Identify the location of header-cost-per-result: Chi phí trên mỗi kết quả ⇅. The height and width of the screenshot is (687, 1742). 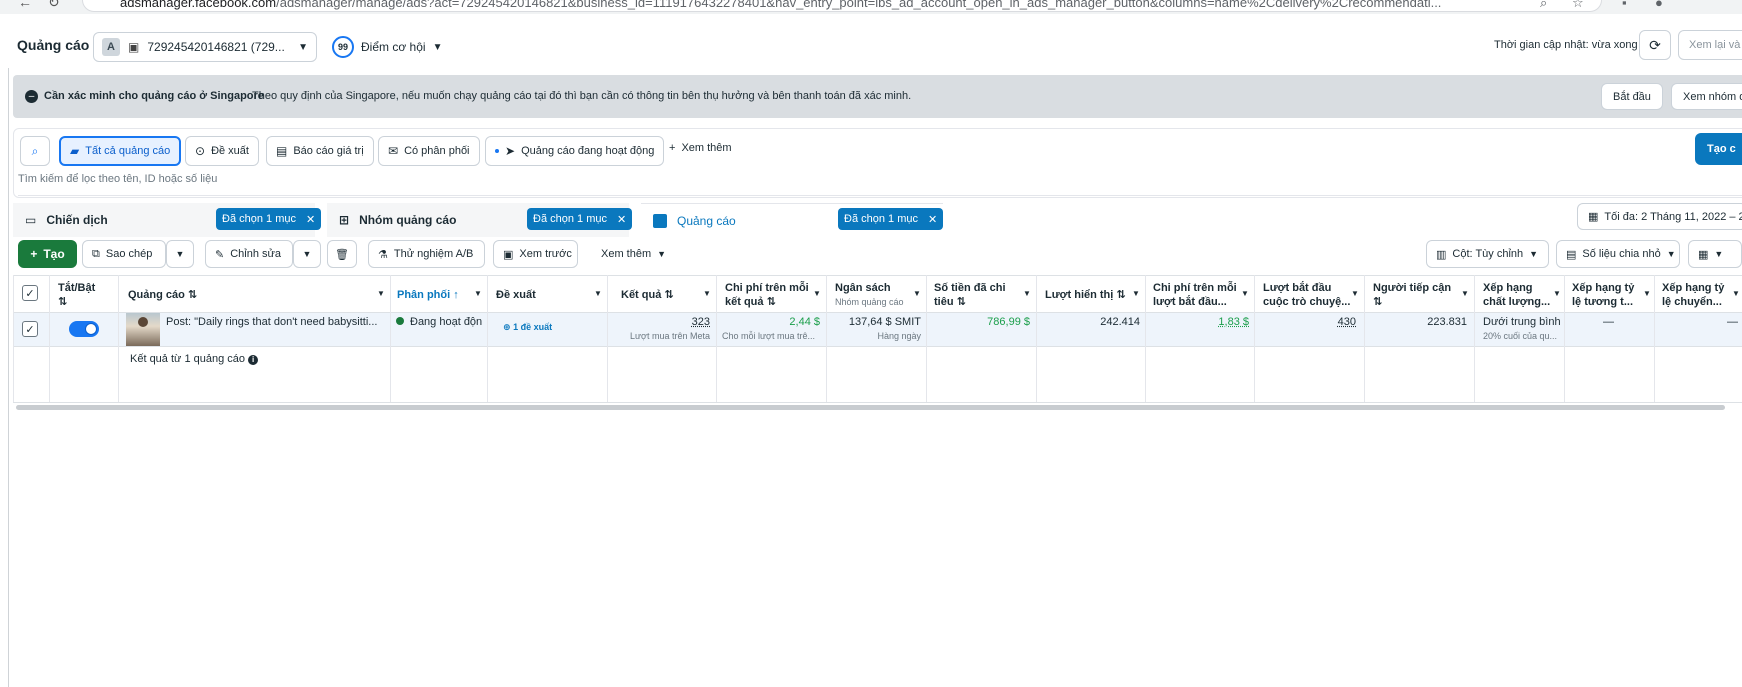
(767, 295).